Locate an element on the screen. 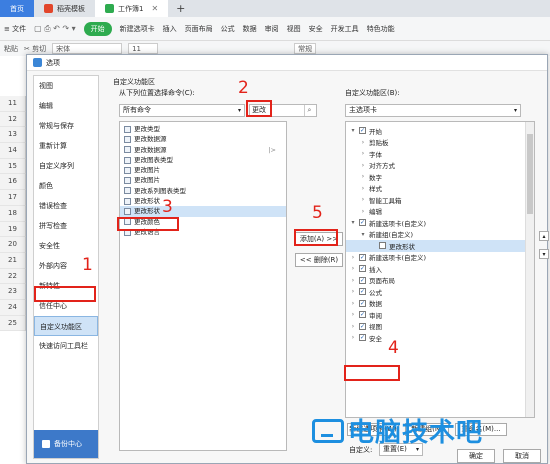 The image size is (550, 464). font-select: 宋体 is located at coordinates (87, 48).